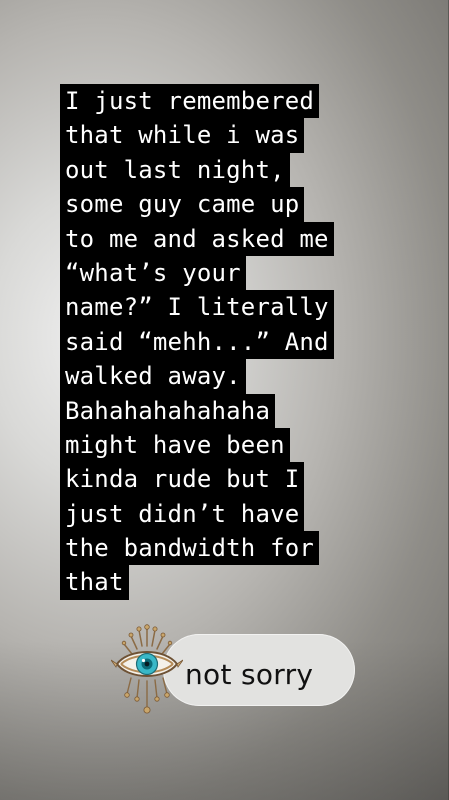 This screenshot has width=449, height=800. I want to click on evil-eye-icon, so click(147, 672).